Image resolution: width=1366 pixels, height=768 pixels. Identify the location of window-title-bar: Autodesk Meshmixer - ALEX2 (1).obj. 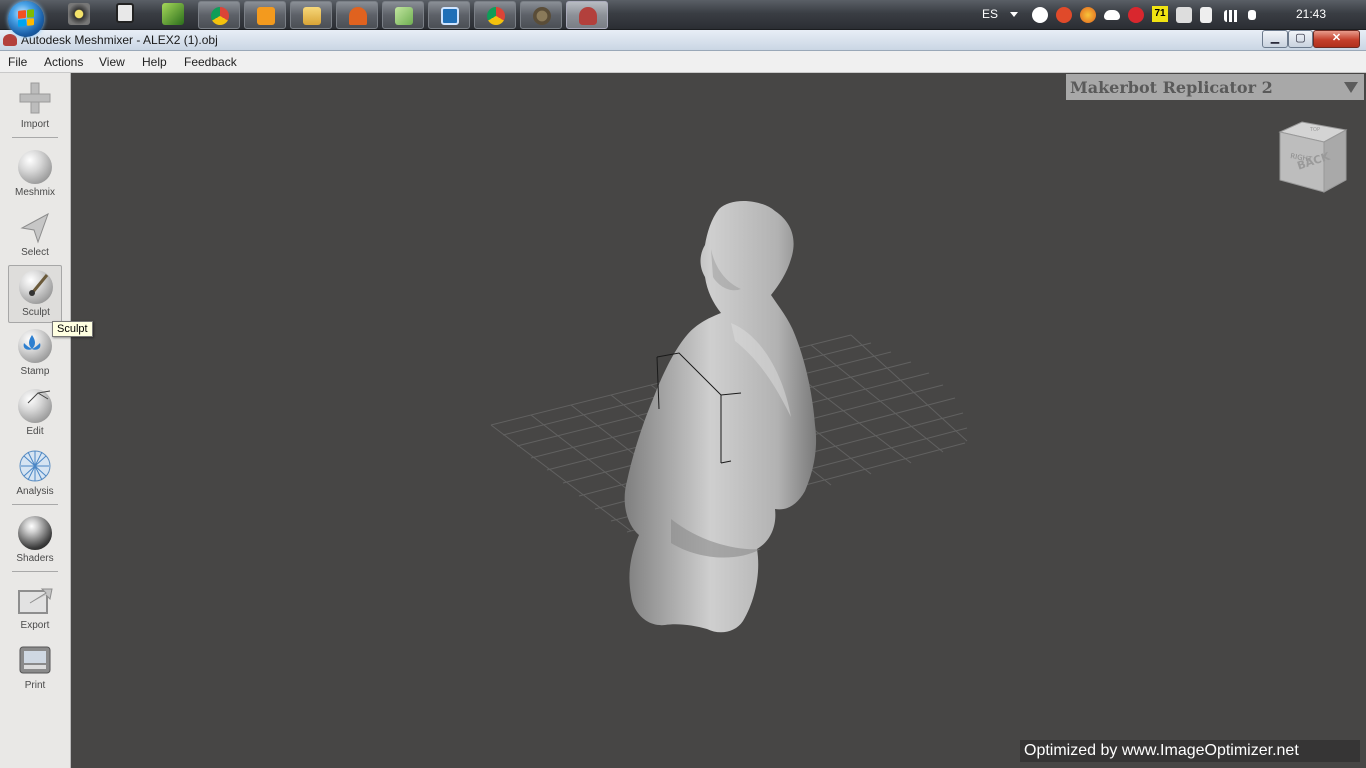
(683, 54).